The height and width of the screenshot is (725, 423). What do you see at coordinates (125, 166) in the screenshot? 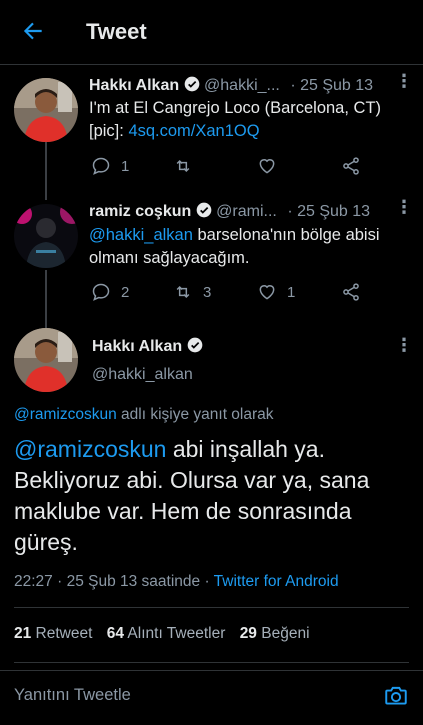
I see `reply-count: 1` at bounding box center [125, 166].